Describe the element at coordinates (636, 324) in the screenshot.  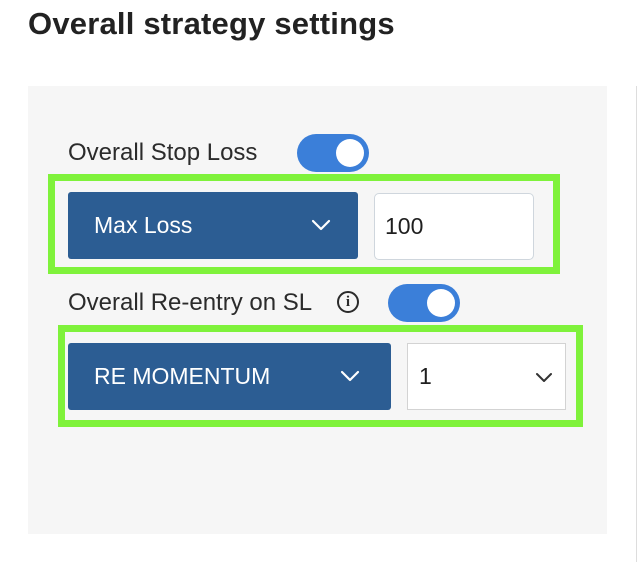
I see `divider` at that location.